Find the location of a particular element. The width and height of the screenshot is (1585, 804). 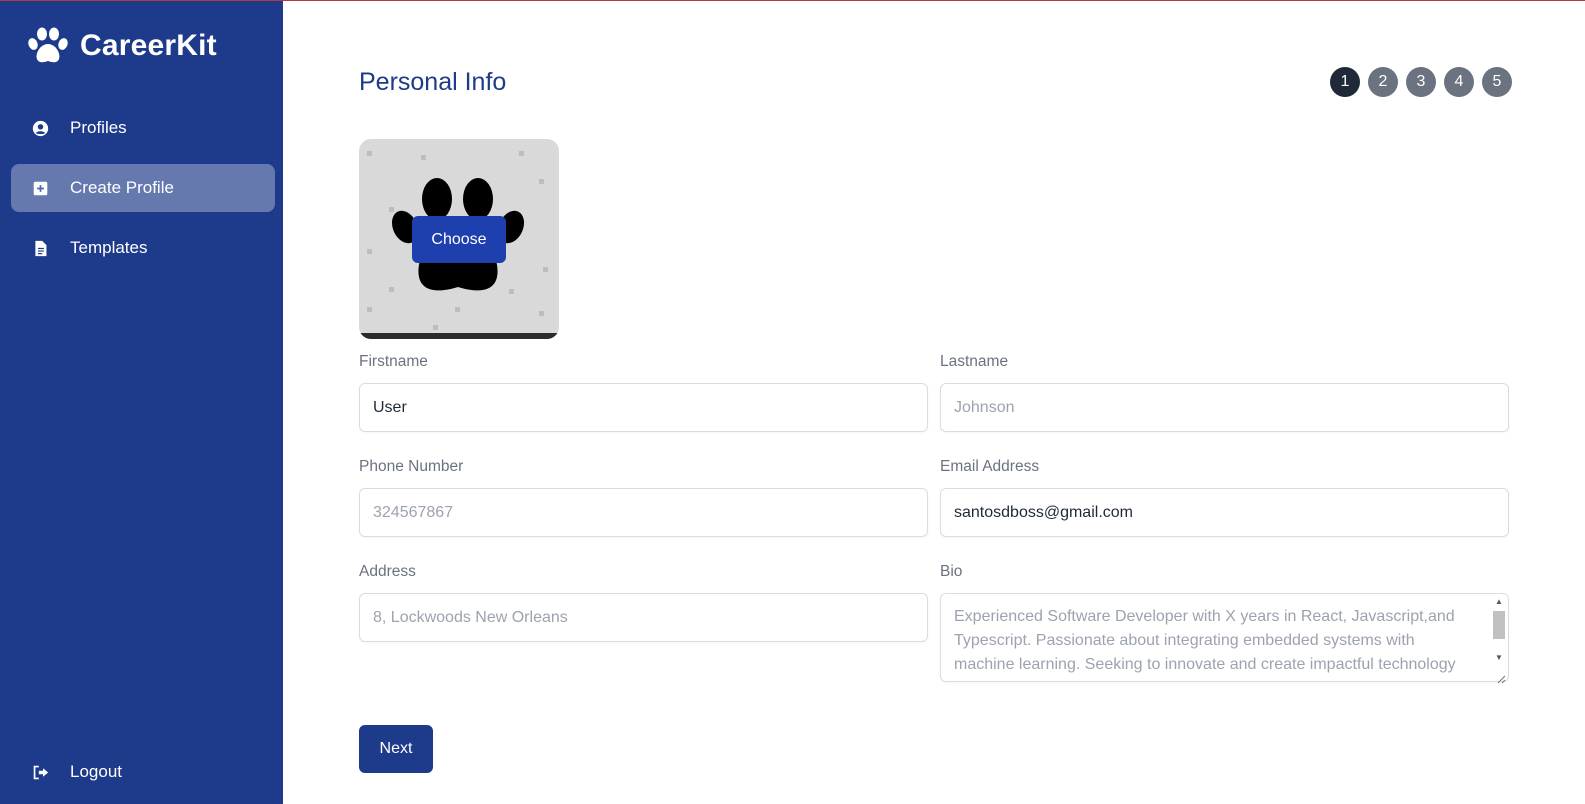

email-group: Email Address is located at coordinates (1224, 497).